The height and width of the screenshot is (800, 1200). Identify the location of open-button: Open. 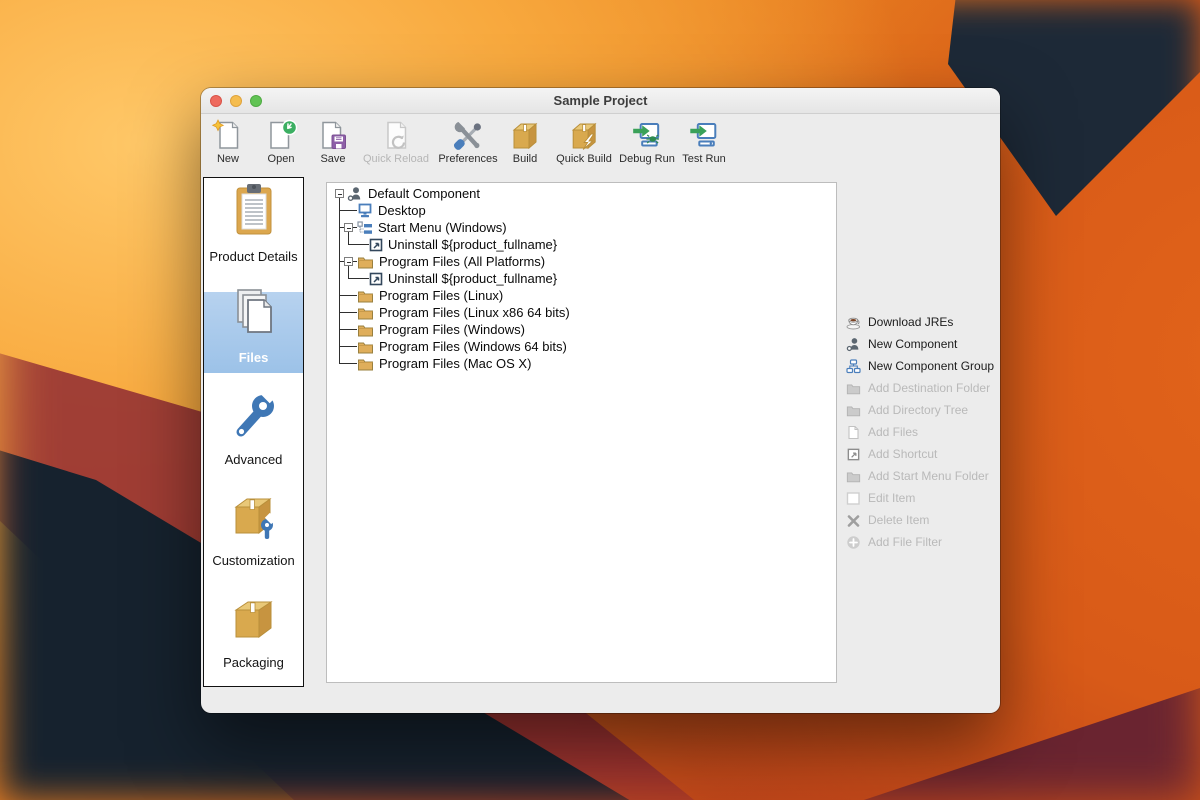
(281, 142).